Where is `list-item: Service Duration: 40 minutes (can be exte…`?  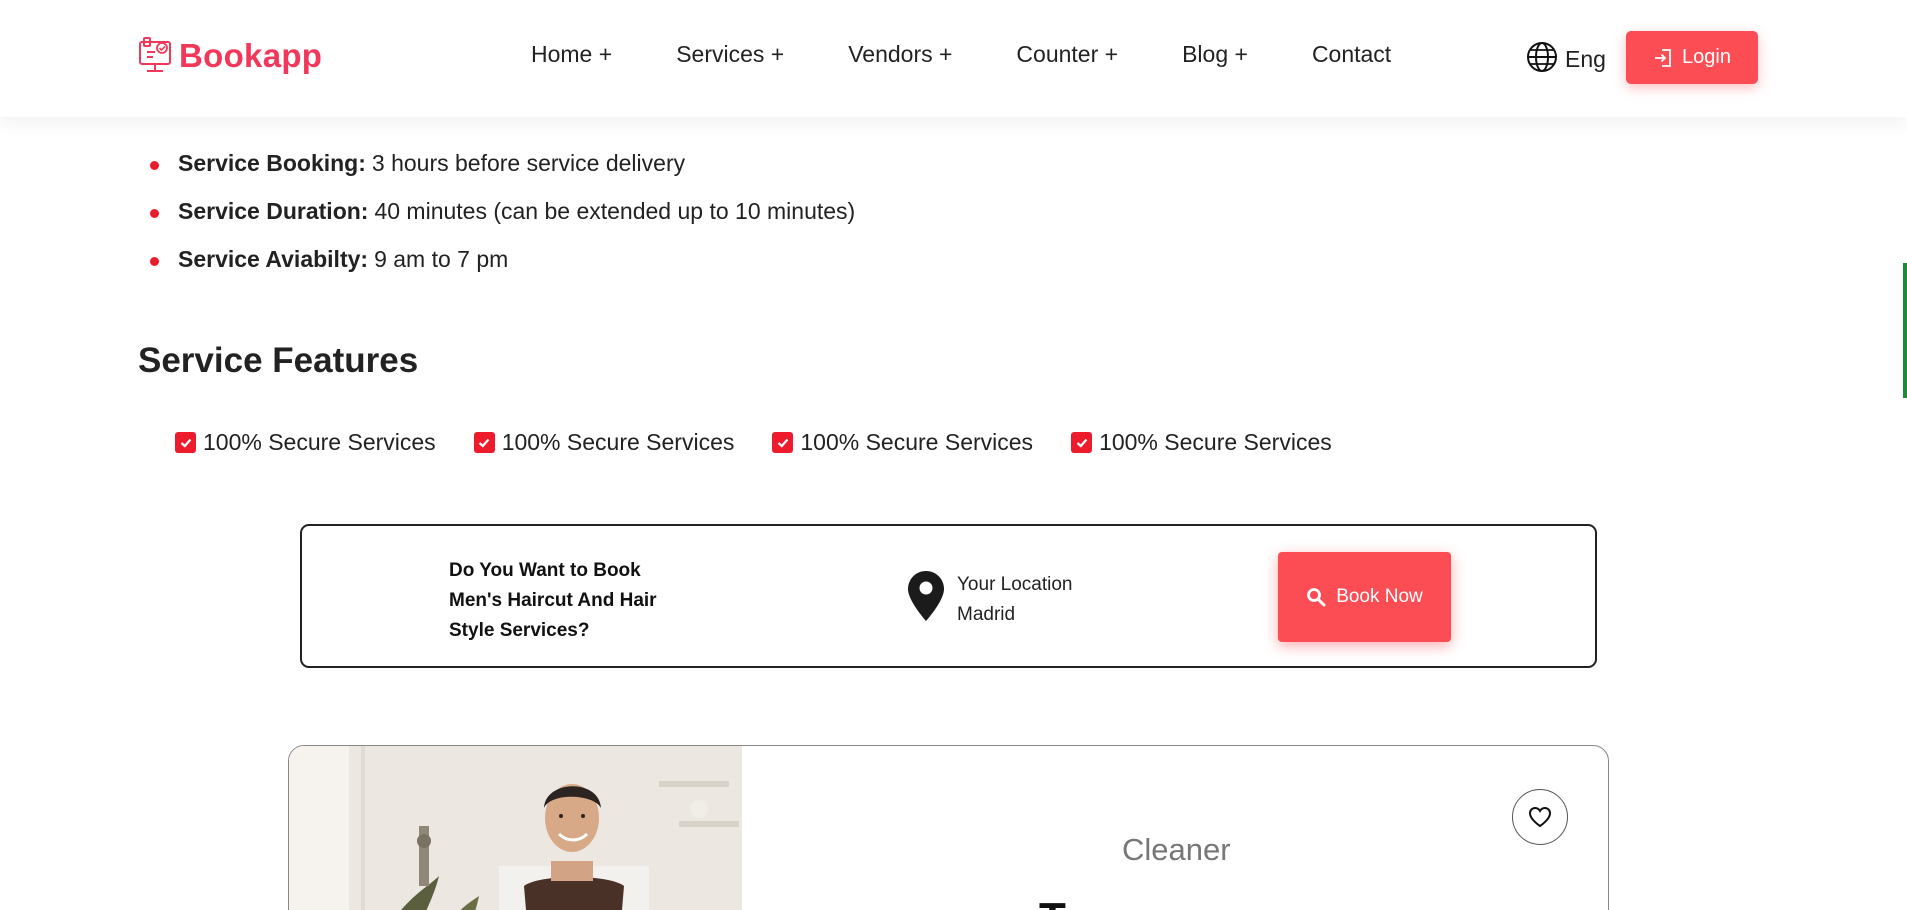 list-item: Service Duration: 40 minutes (can be exte… is located at coordinates (502, 222).